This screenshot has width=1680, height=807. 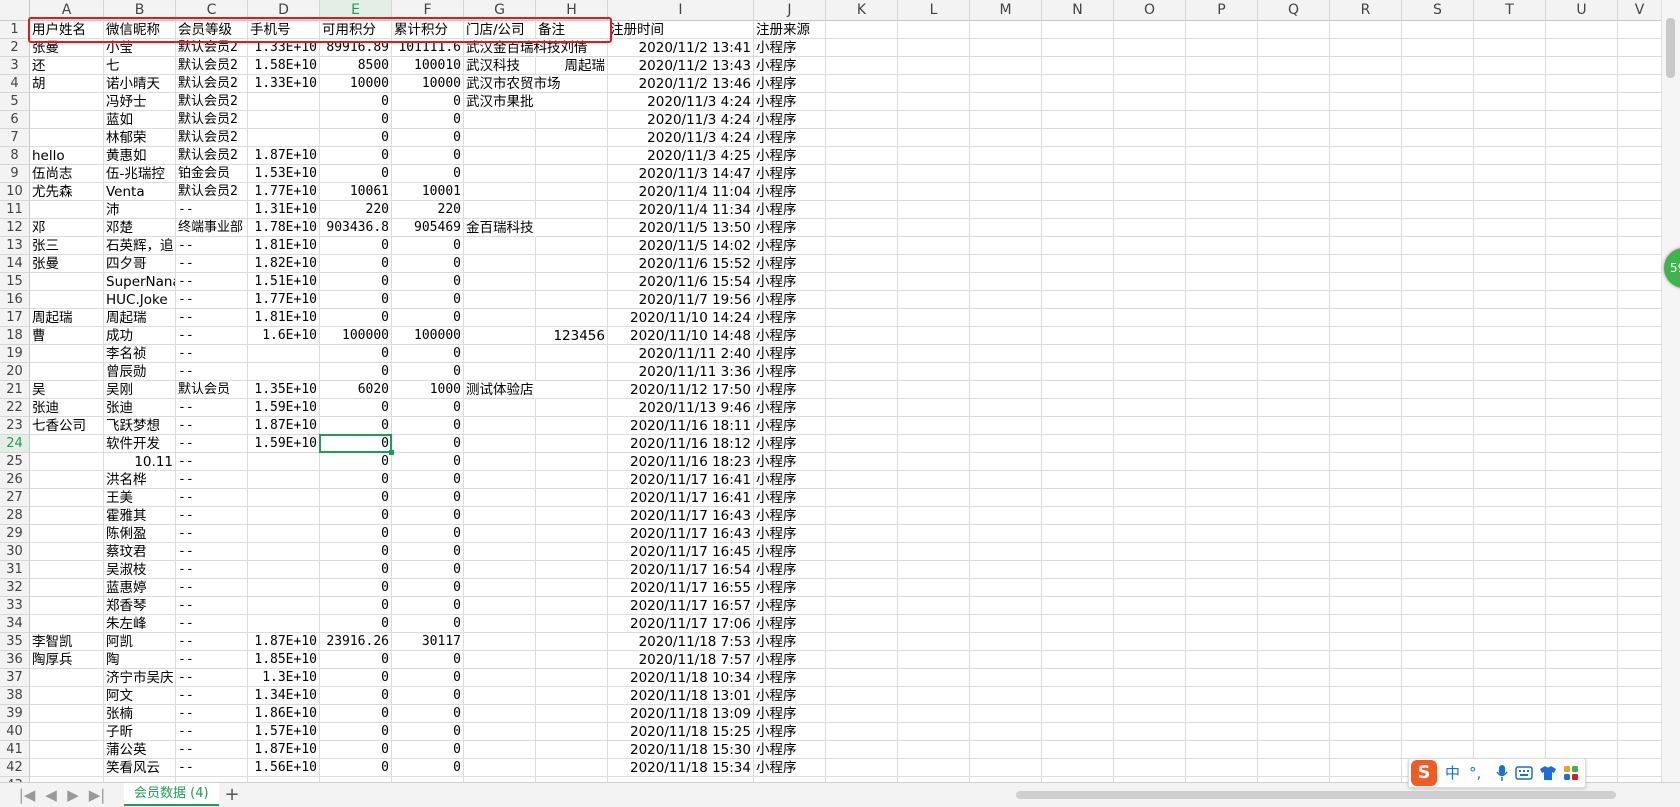 I want to click on table-cell: 霍雅其, so click(x=140, y=516).